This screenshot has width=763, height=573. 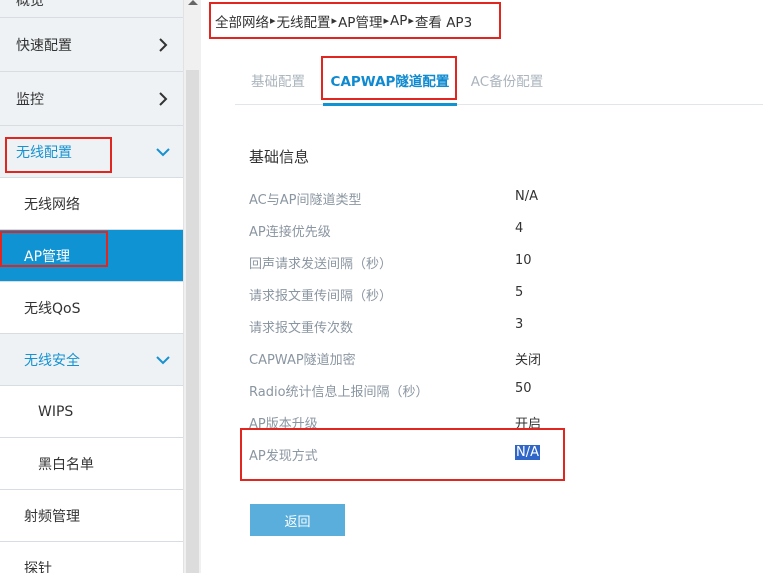 I want to click on back-button: 返回, so click(x=297, y=520).